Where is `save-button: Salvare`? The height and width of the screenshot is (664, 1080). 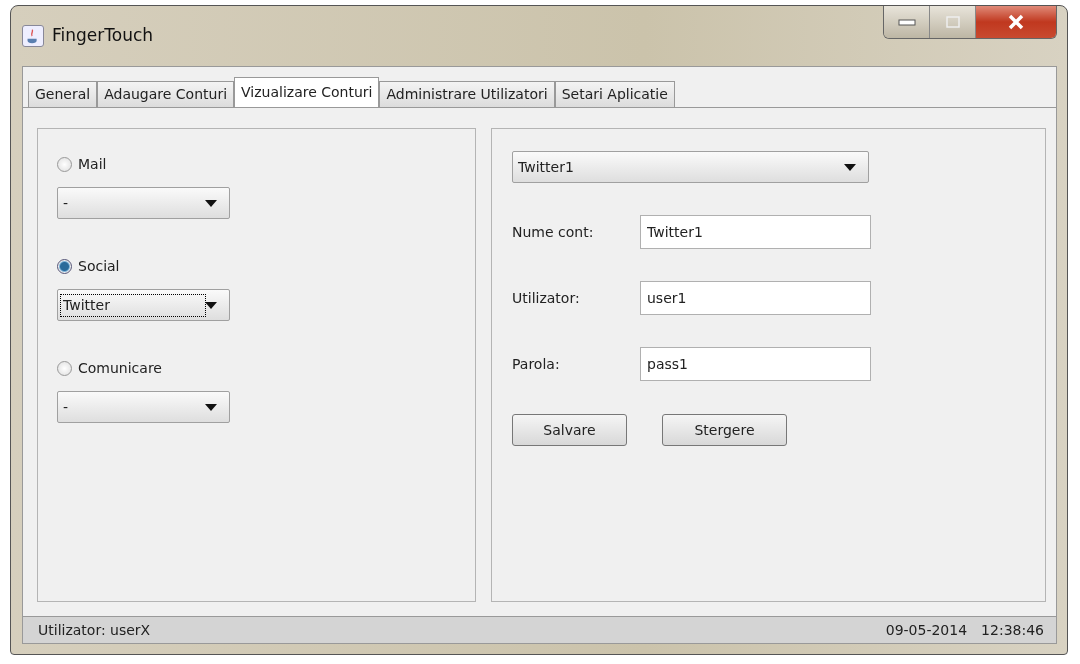
save-button: Salvare is located at coordinates (569, 430).